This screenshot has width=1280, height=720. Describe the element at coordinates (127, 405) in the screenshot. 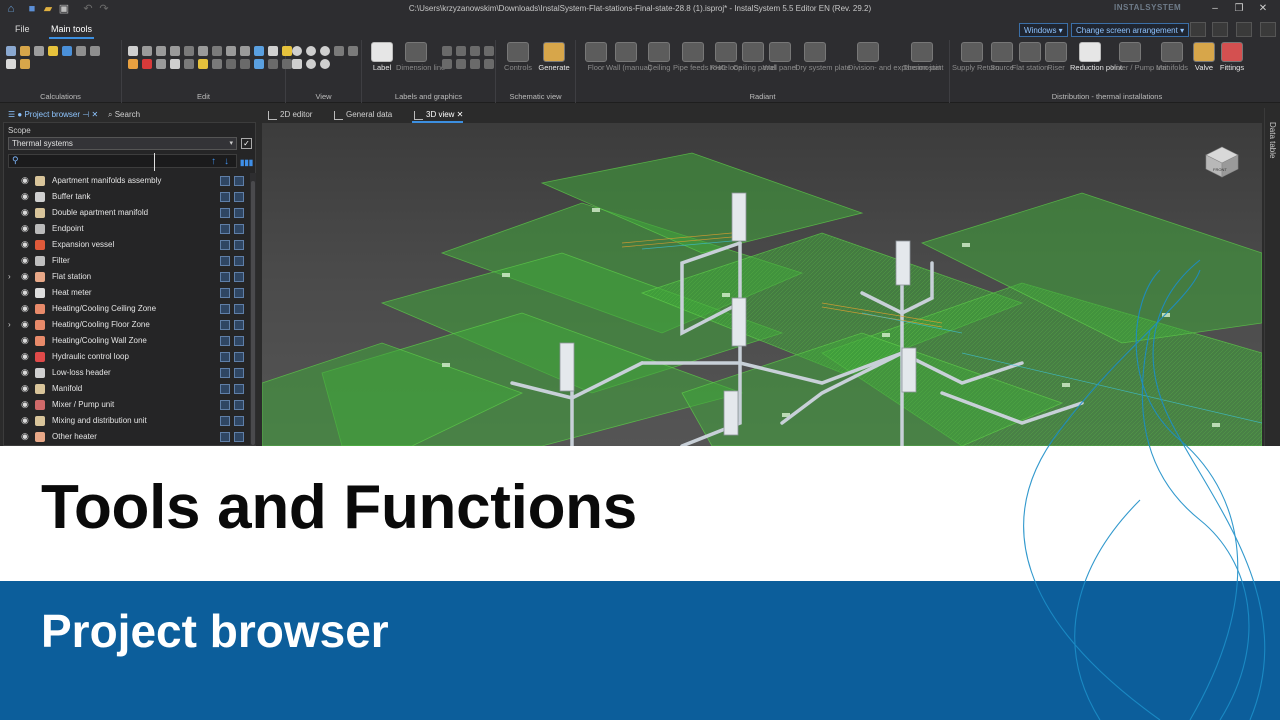

I see `list-item: ◉ Mixer / Pump unit` at that location.